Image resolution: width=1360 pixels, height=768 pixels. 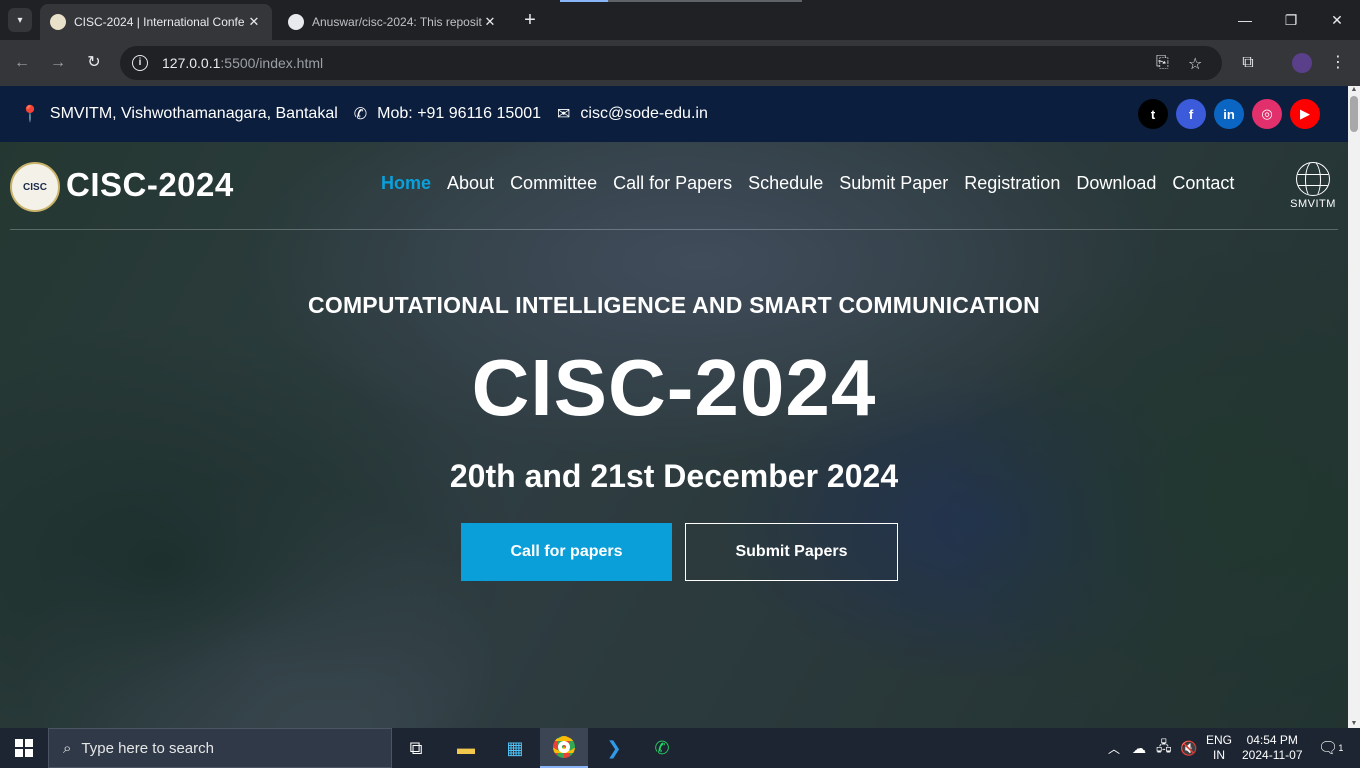 I want to click on search-icon: ⌕, so click(x=67, y=748).